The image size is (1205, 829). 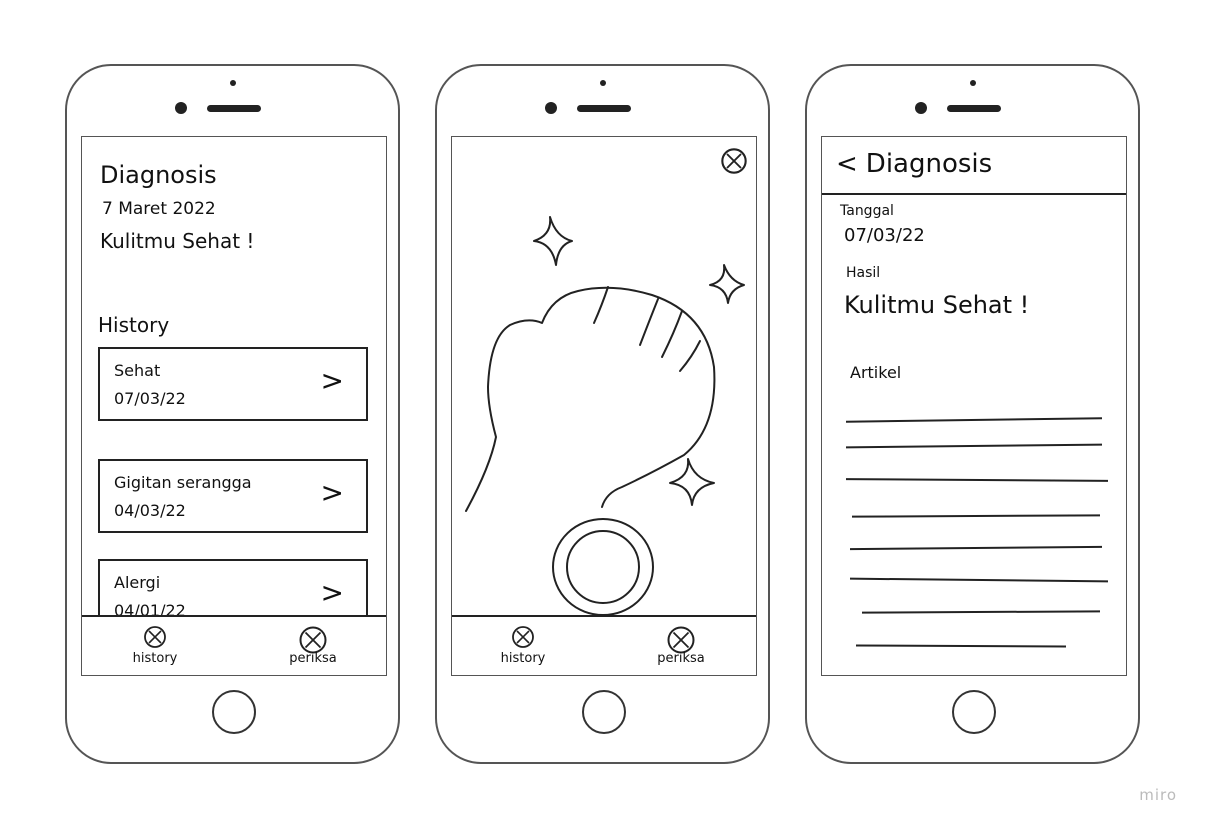 What do you see at coordinates (150, 398) in the screenshot?
I see `history-card-date: 07/03/22` at bounding box center [150, 398].